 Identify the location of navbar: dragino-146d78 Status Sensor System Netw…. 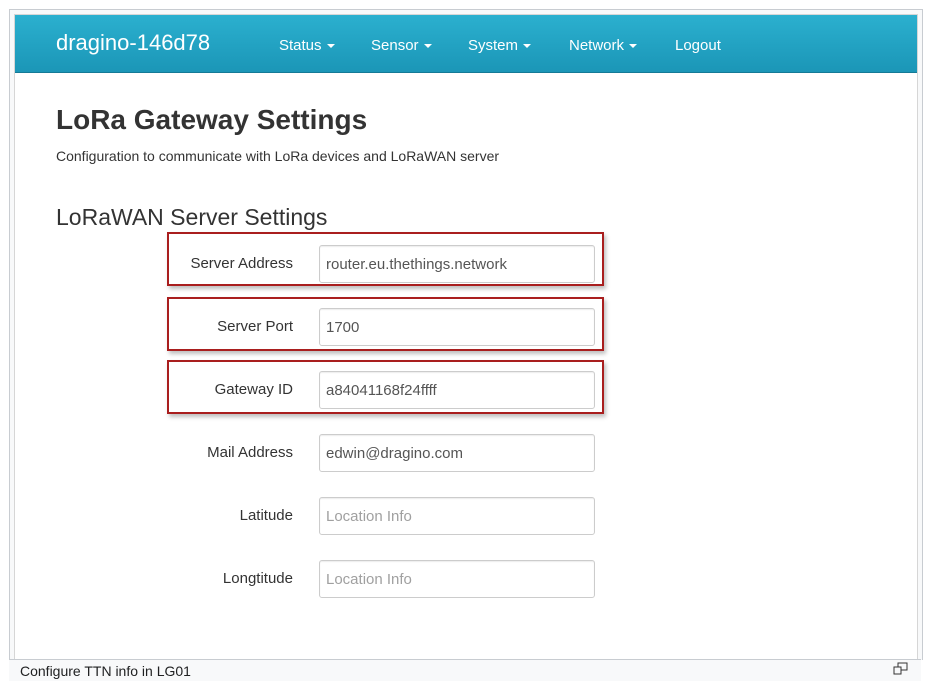
(466, 44).